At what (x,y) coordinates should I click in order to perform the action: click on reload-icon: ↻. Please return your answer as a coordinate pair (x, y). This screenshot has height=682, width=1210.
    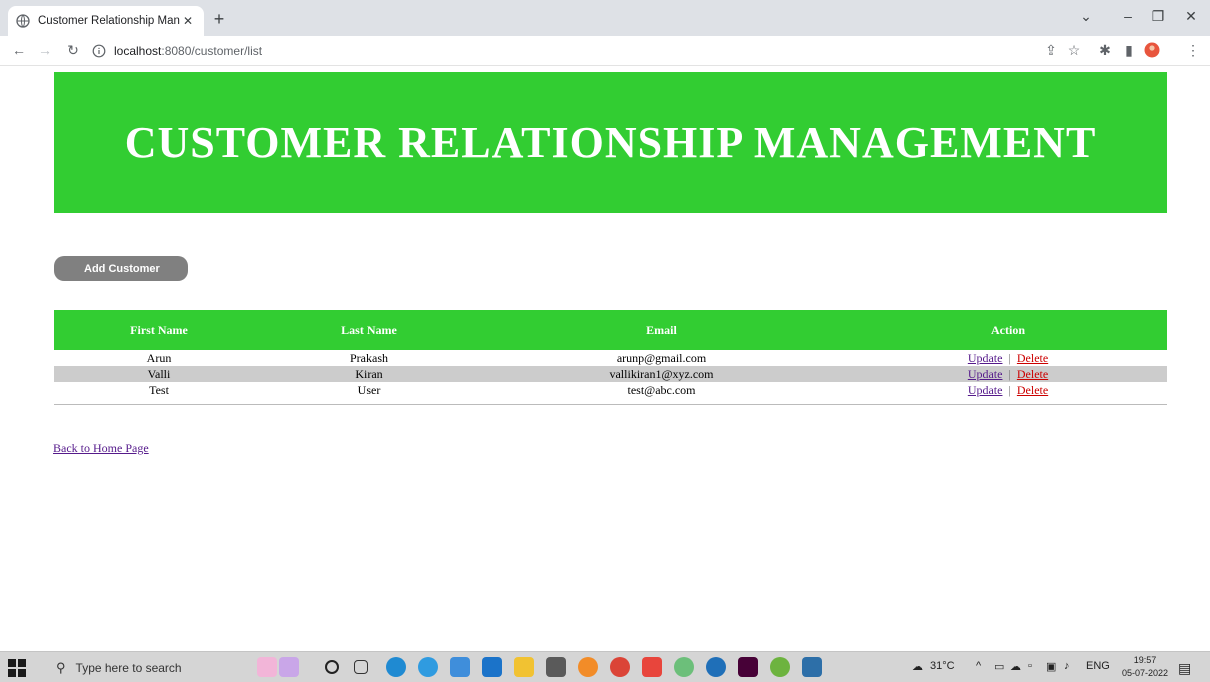
    Looking at the image, I should click on (73, 50).